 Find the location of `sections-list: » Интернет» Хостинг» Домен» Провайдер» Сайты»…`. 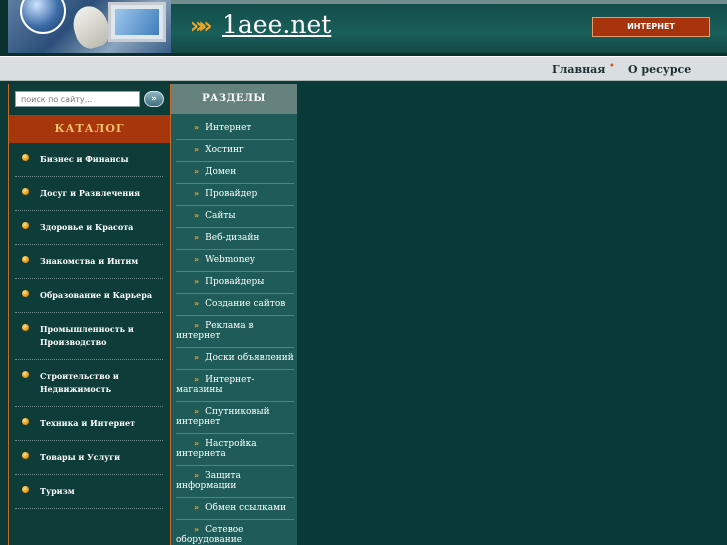

sections-list: » Интернет» Хостинг» Домен» Провайдер» Сайты»… is located at coordinates (235, 331).